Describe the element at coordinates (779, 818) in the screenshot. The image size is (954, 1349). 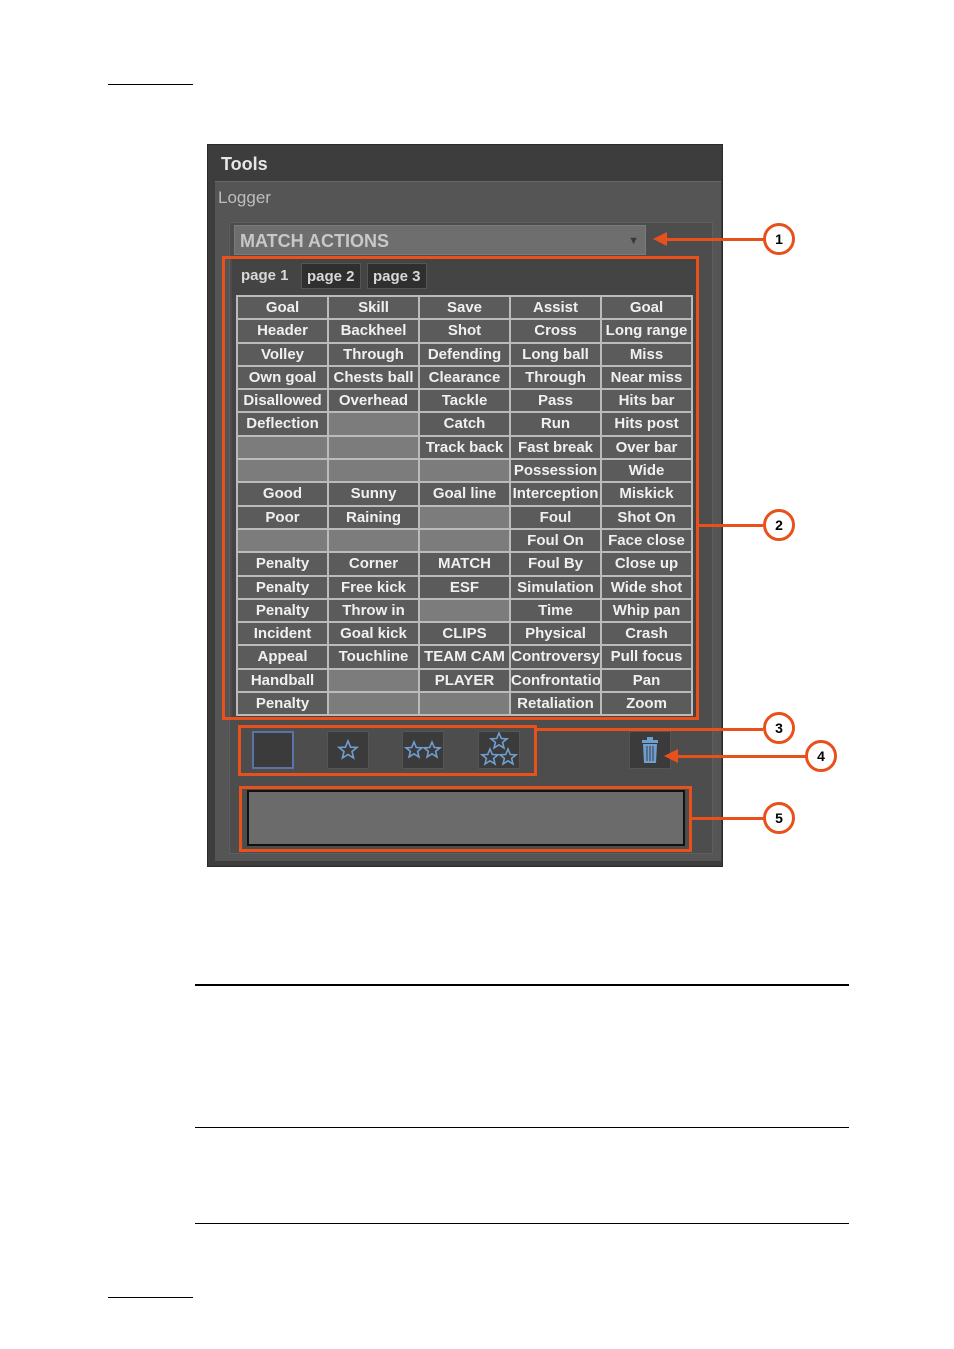
I see `callout-5: 5` at that location.